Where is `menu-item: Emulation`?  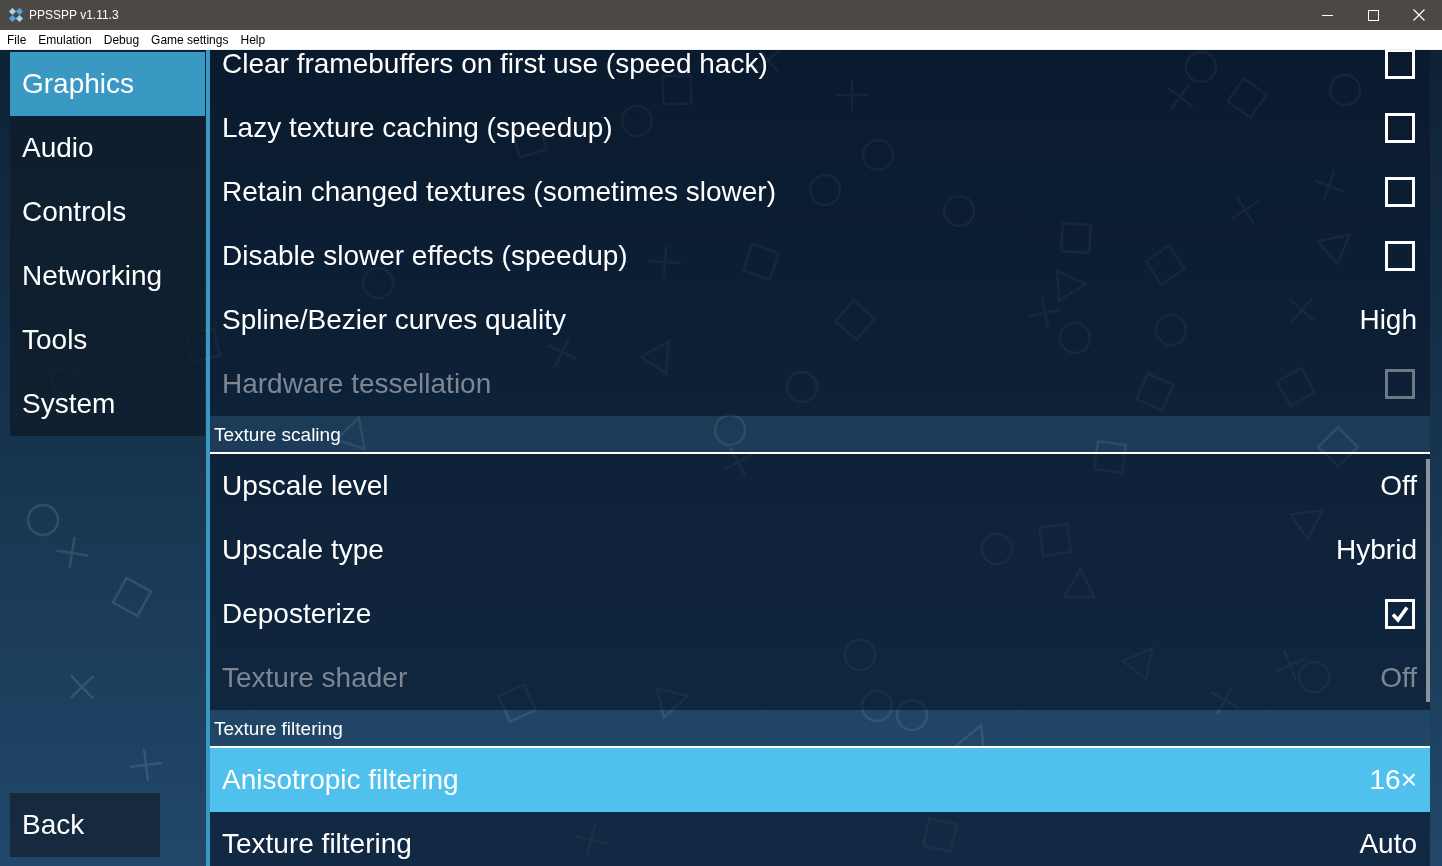 menu-item: Emulation is located at coordinates (65, 39).